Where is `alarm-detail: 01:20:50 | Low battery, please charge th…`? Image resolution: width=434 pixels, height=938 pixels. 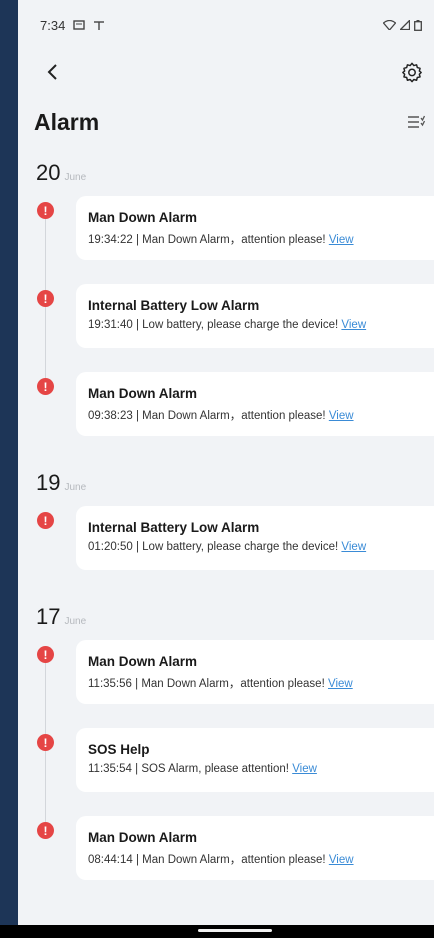 alarm-detail: 01:20:50 | Low battery, please charge th… is located at coordinates (227, 547).